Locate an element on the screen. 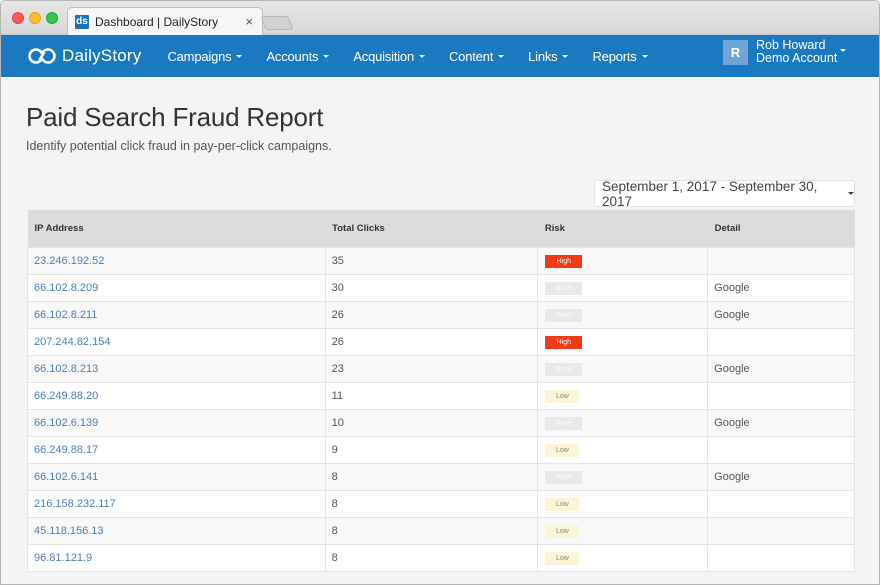 The height and width of the screenshot is (585, 880). brand-name: DailyStory is located at coordinates (102, 55).